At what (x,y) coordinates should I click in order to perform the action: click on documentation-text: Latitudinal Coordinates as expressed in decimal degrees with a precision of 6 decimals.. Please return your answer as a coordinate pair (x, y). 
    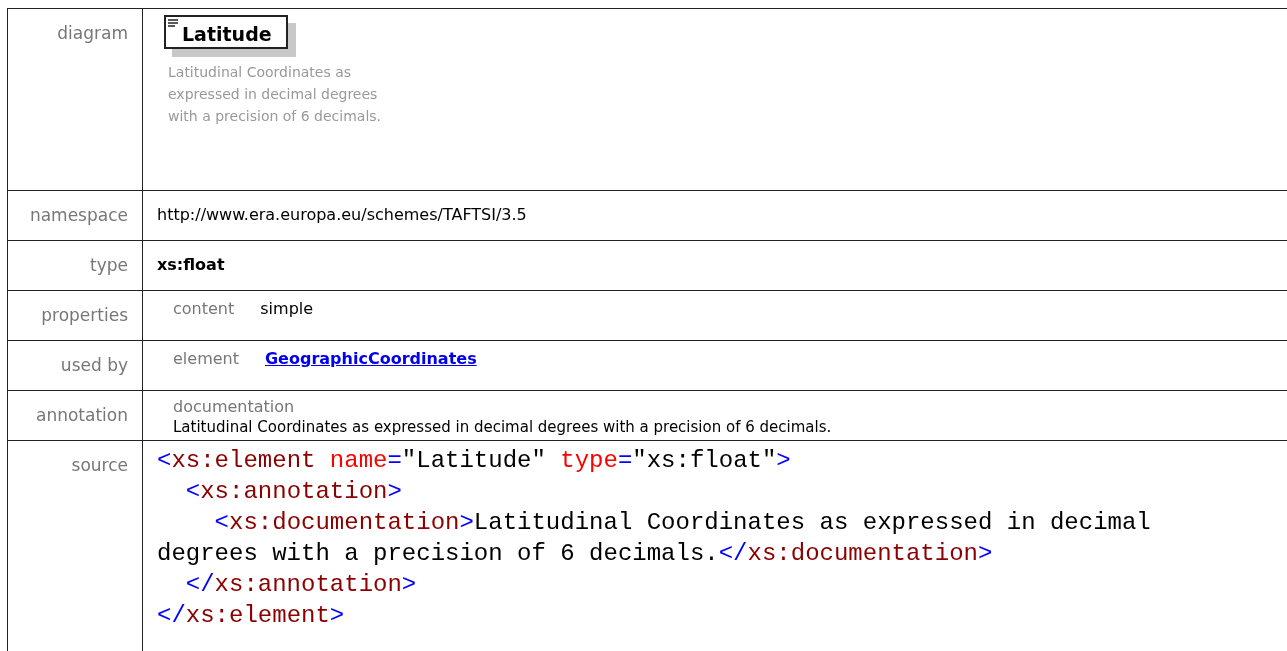
    Looking at the image, I should click on (503, 427).